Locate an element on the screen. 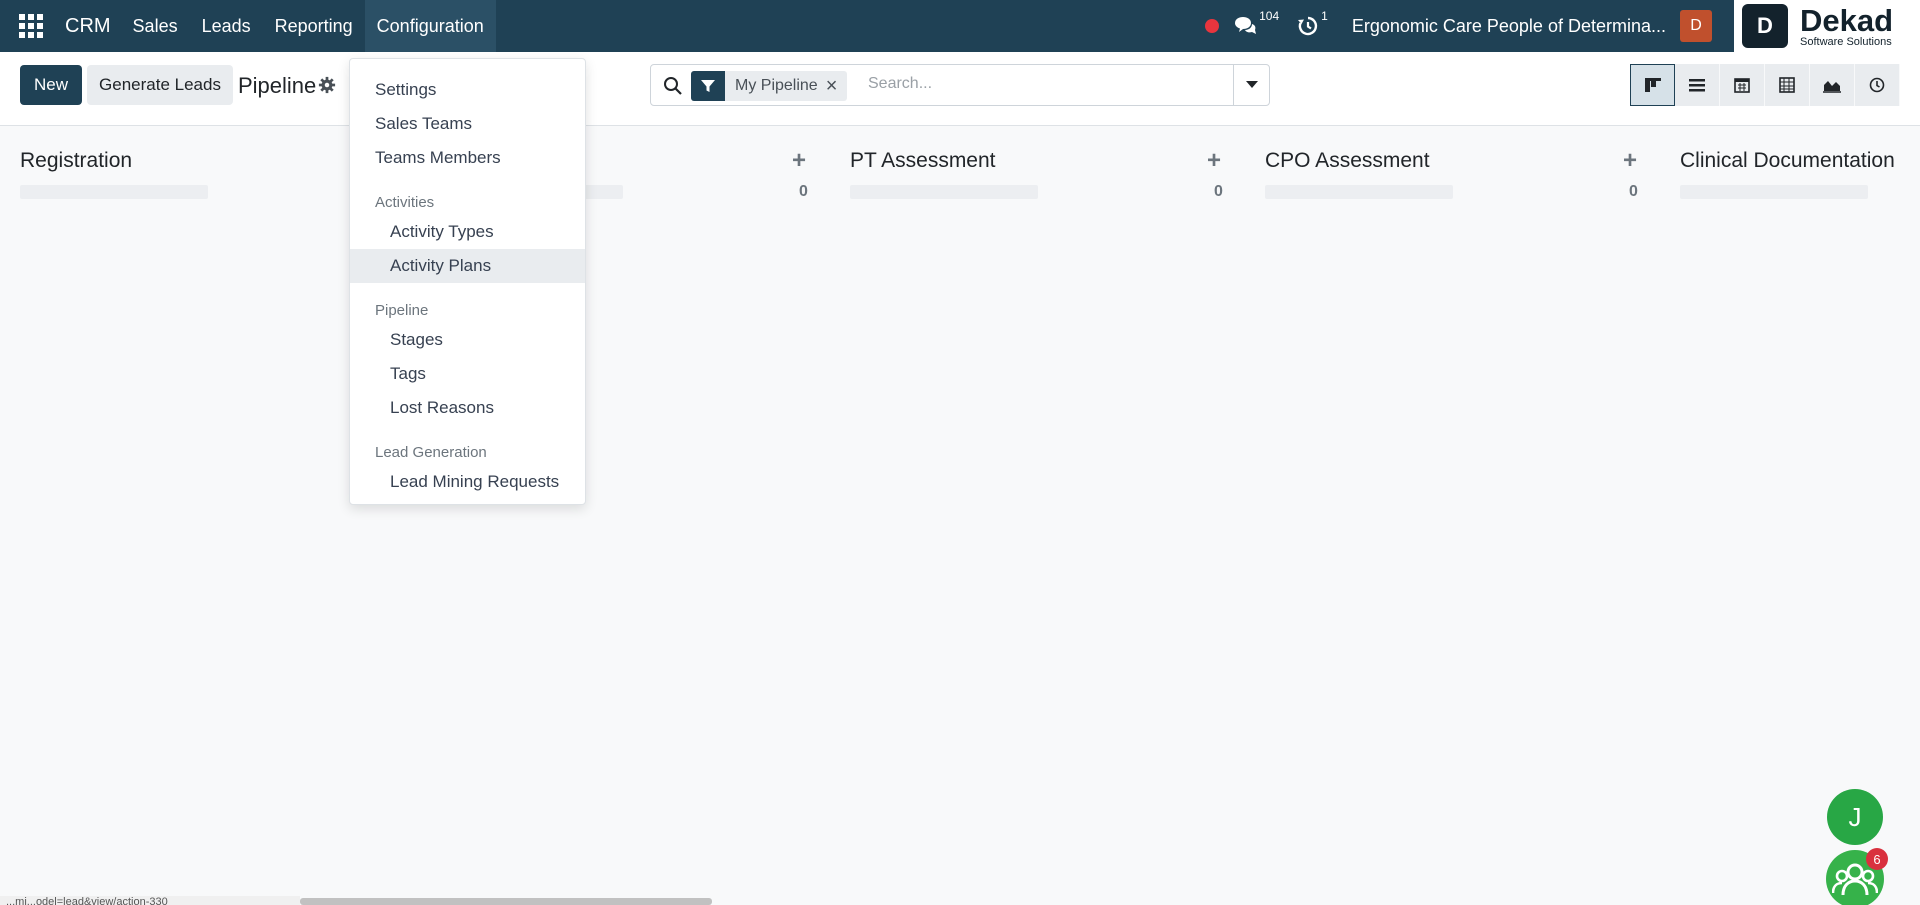  column-title: CPO Assessment is located at coordinates (1462, 161).